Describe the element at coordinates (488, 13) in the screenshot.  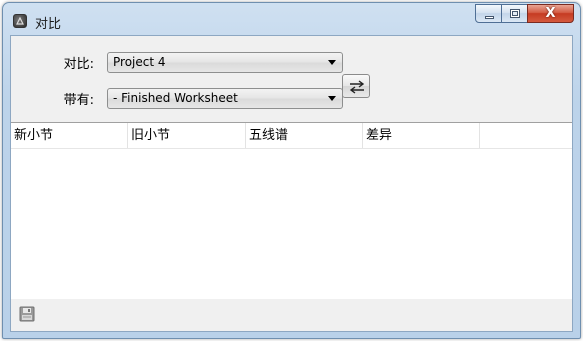
I see `minimize-button` at that location.